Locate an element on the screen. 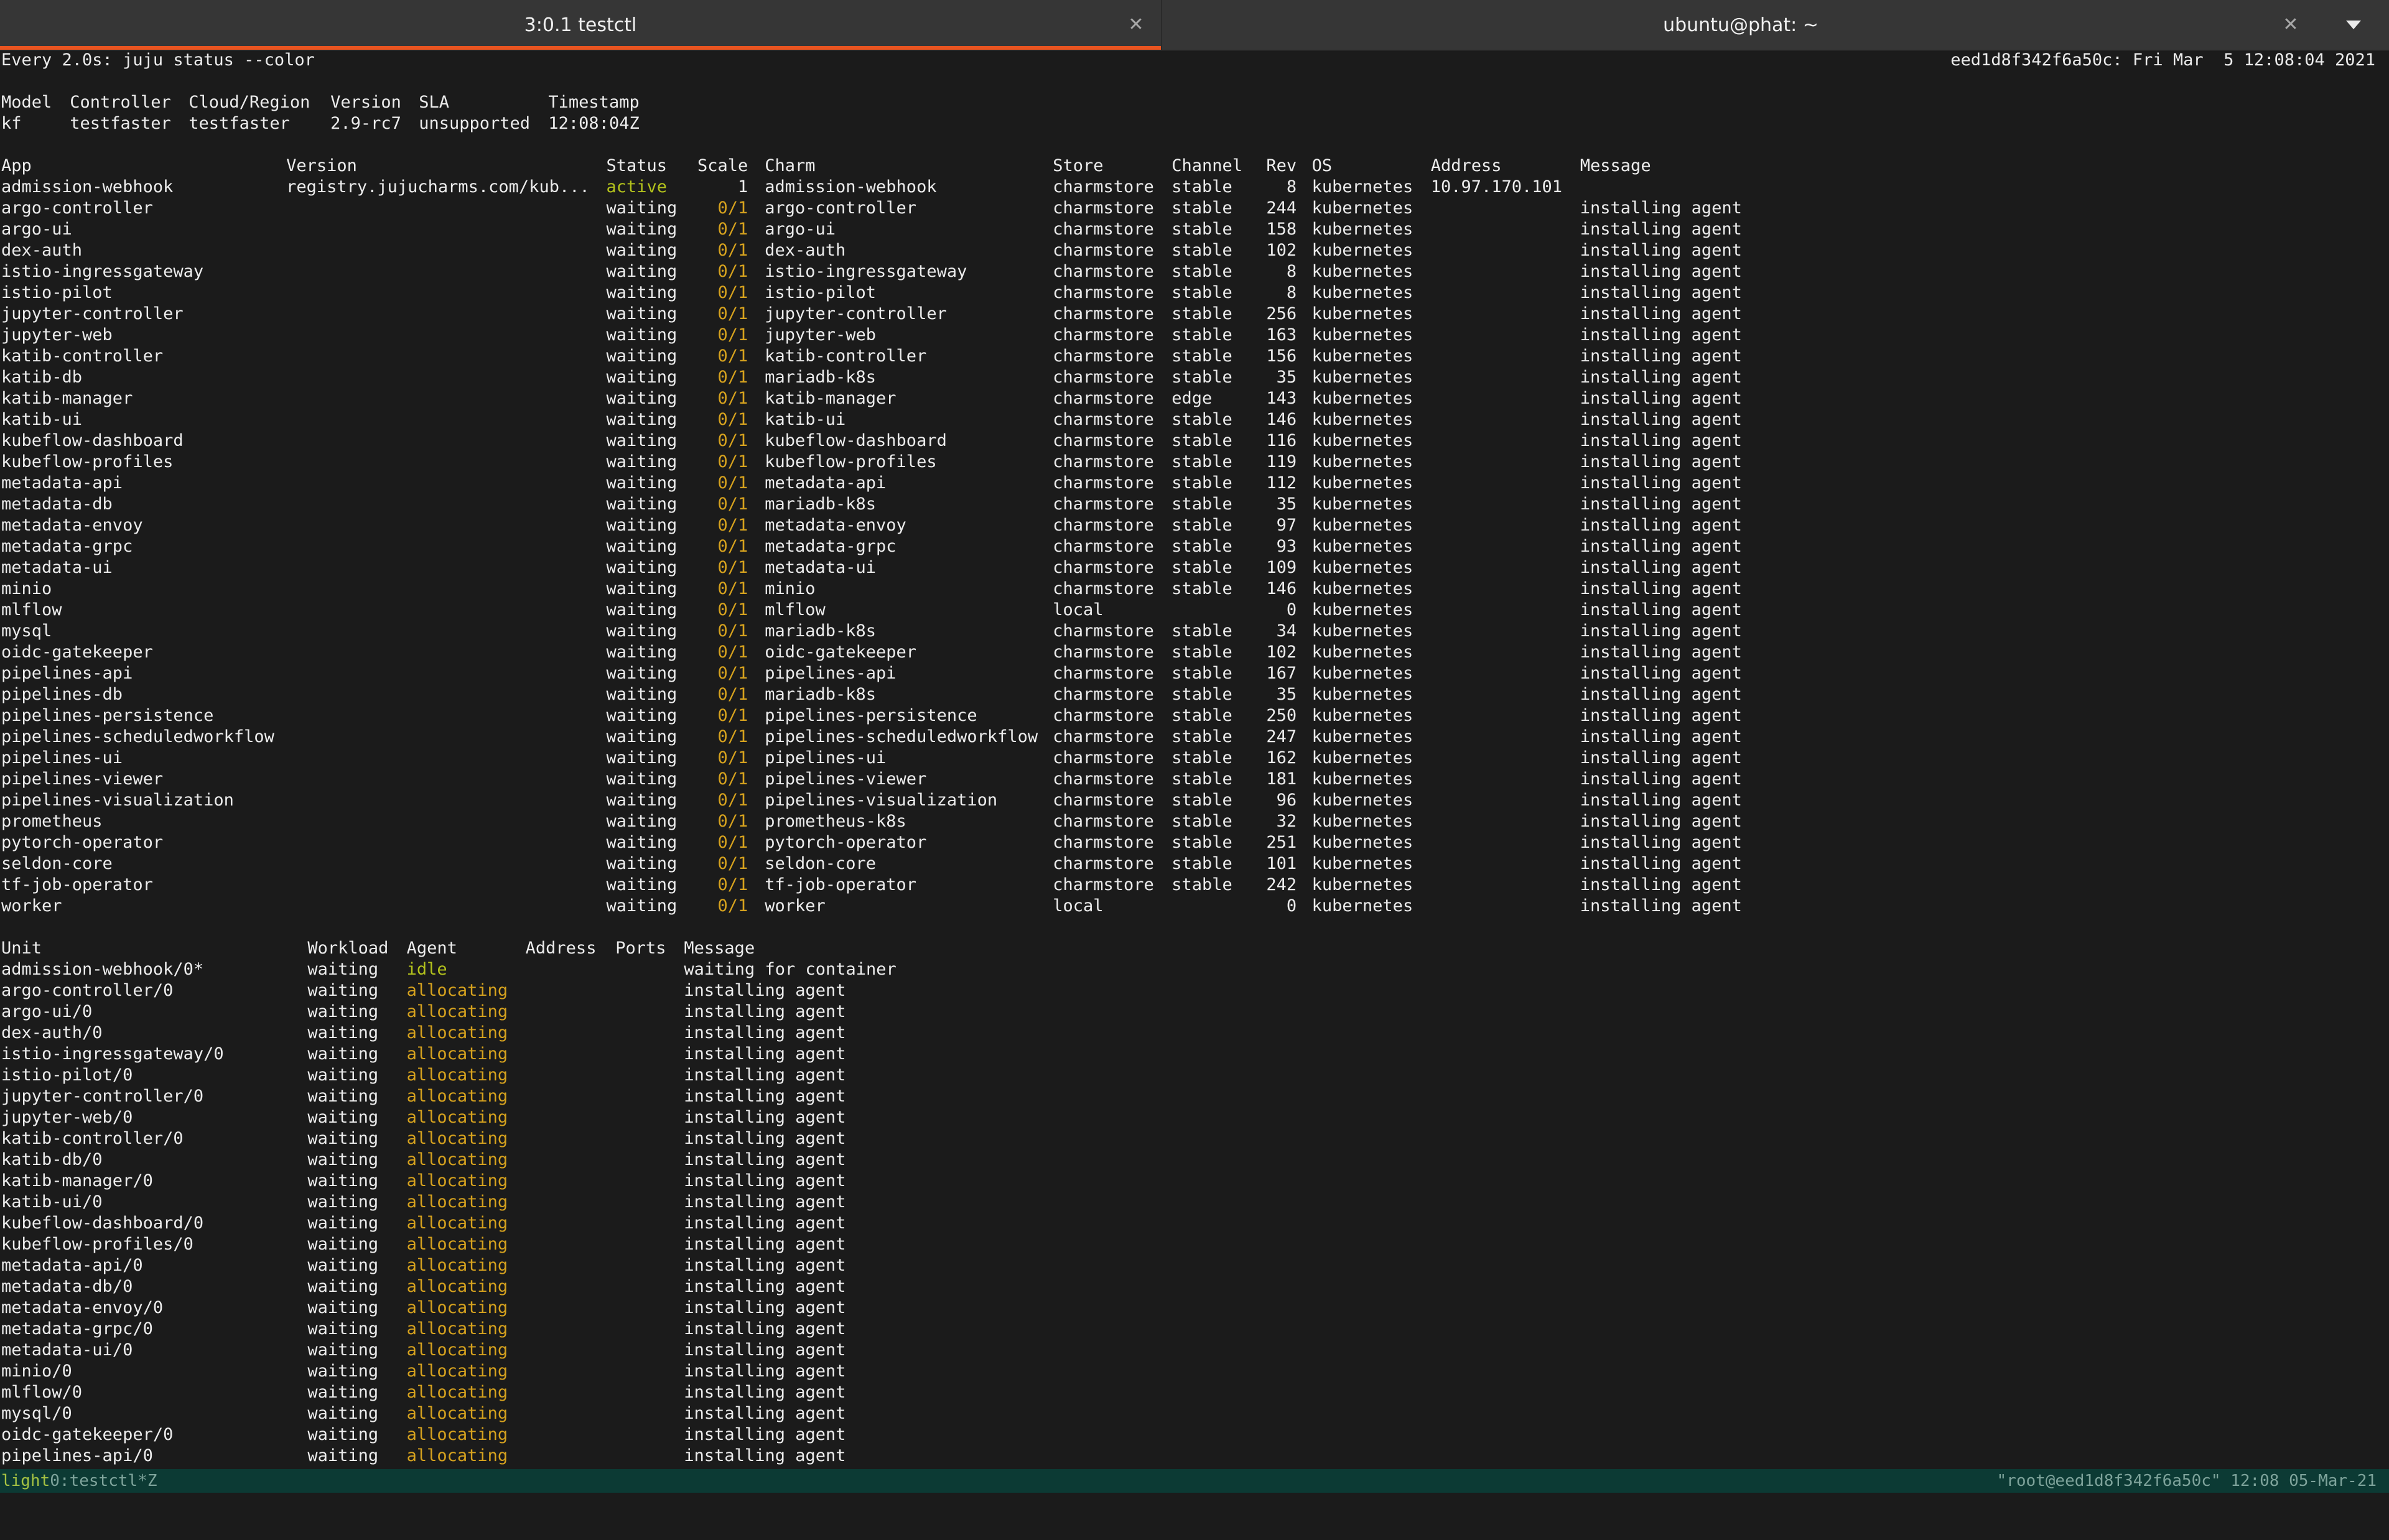 The width and height of the screenshot is (2389, 1540). app-cell: local is located at coordinates (1078, 610).